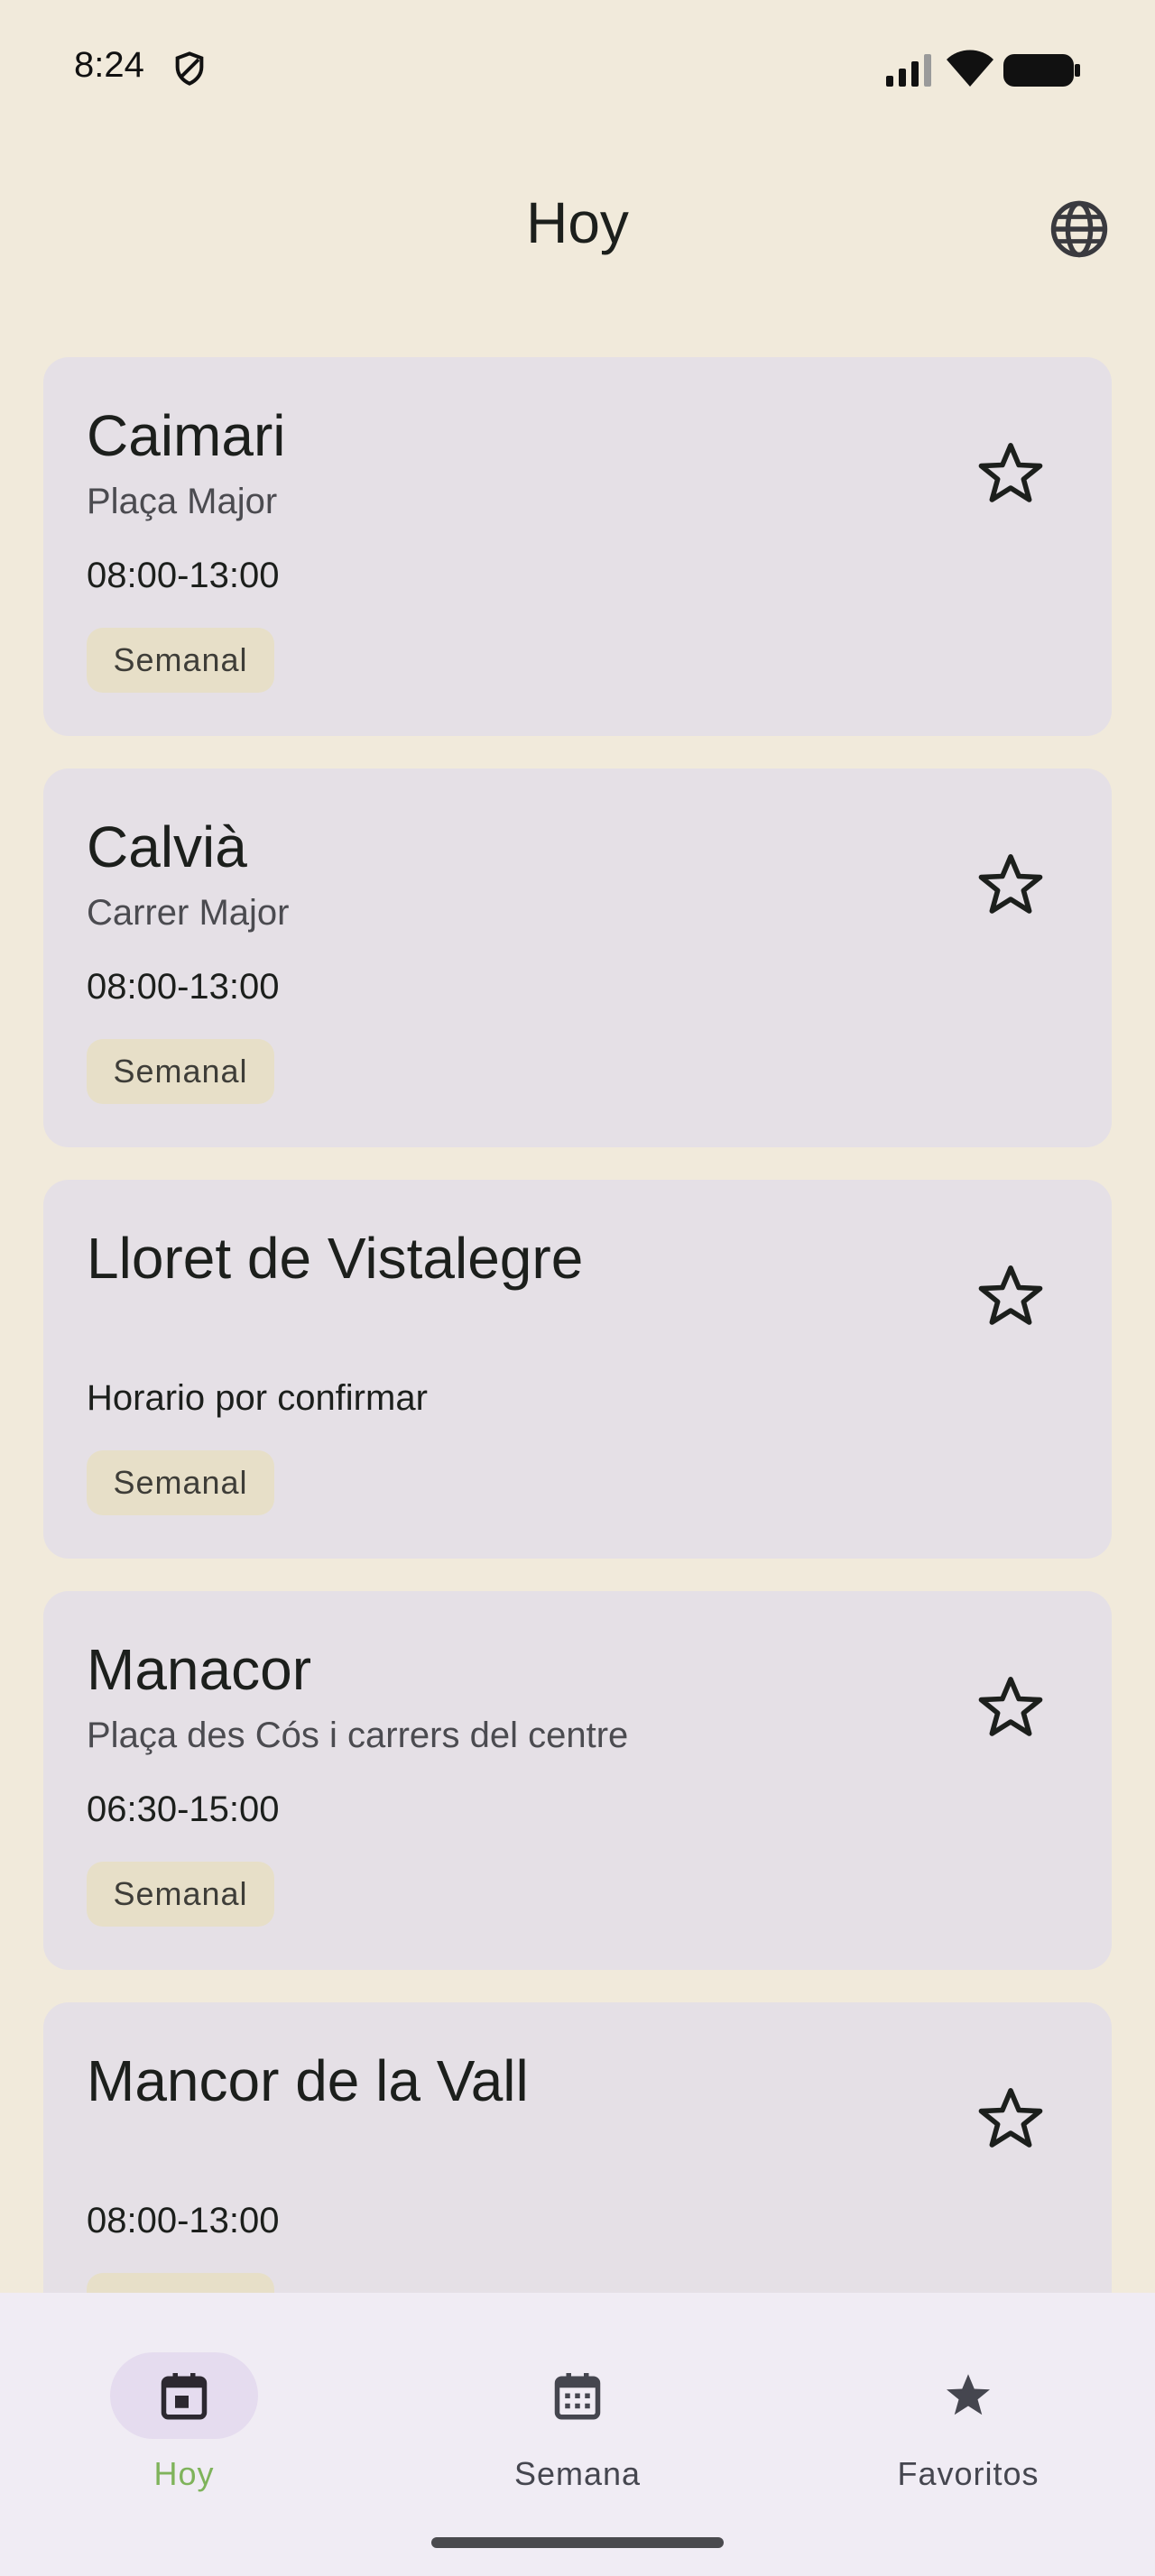 This screenshot has width=1155, height=2576. What do you see at coordinates (308, 2080) in the screenshot?
I see `market-name: Mancor de la Vall` at bounding box center [308, 2080].